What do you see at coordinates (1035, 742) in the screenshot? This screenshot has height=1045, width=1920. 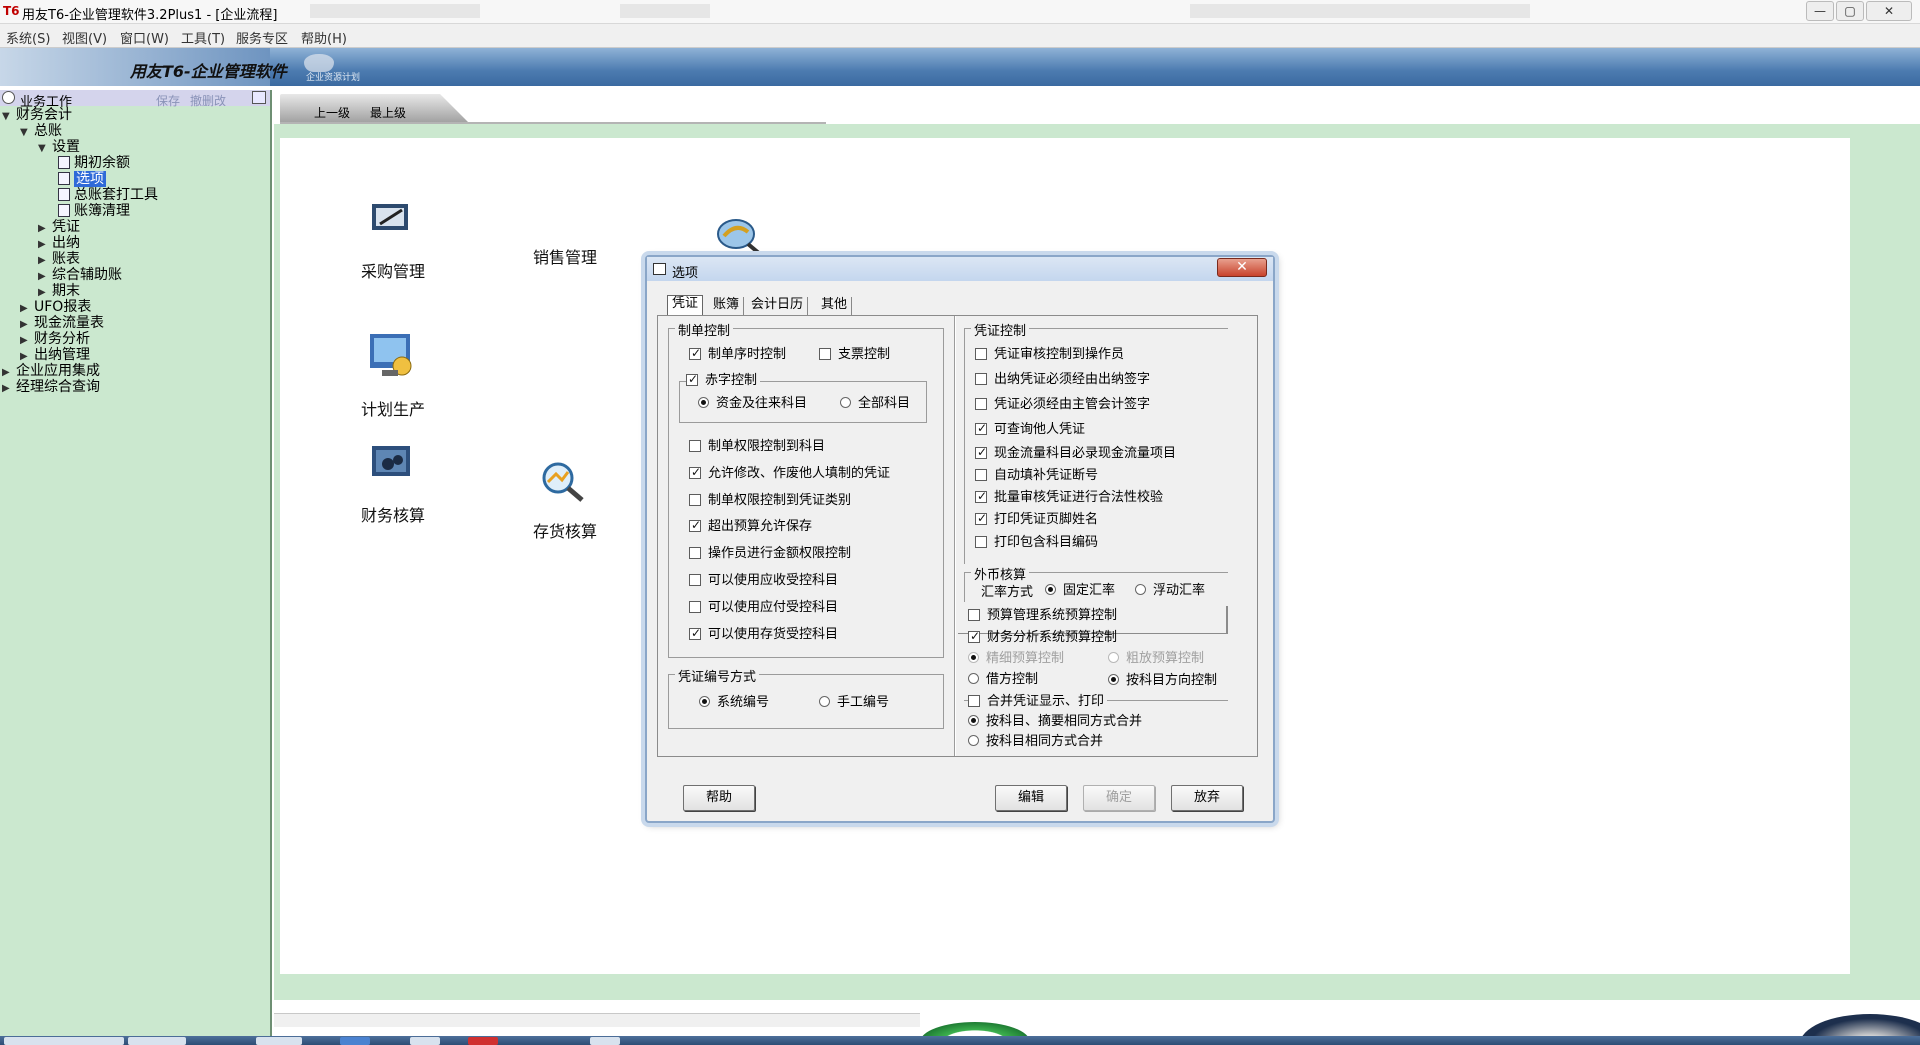 I see `merge-by-account-radio: 按科目相同方式合并` at bounding box center [1035, 742].